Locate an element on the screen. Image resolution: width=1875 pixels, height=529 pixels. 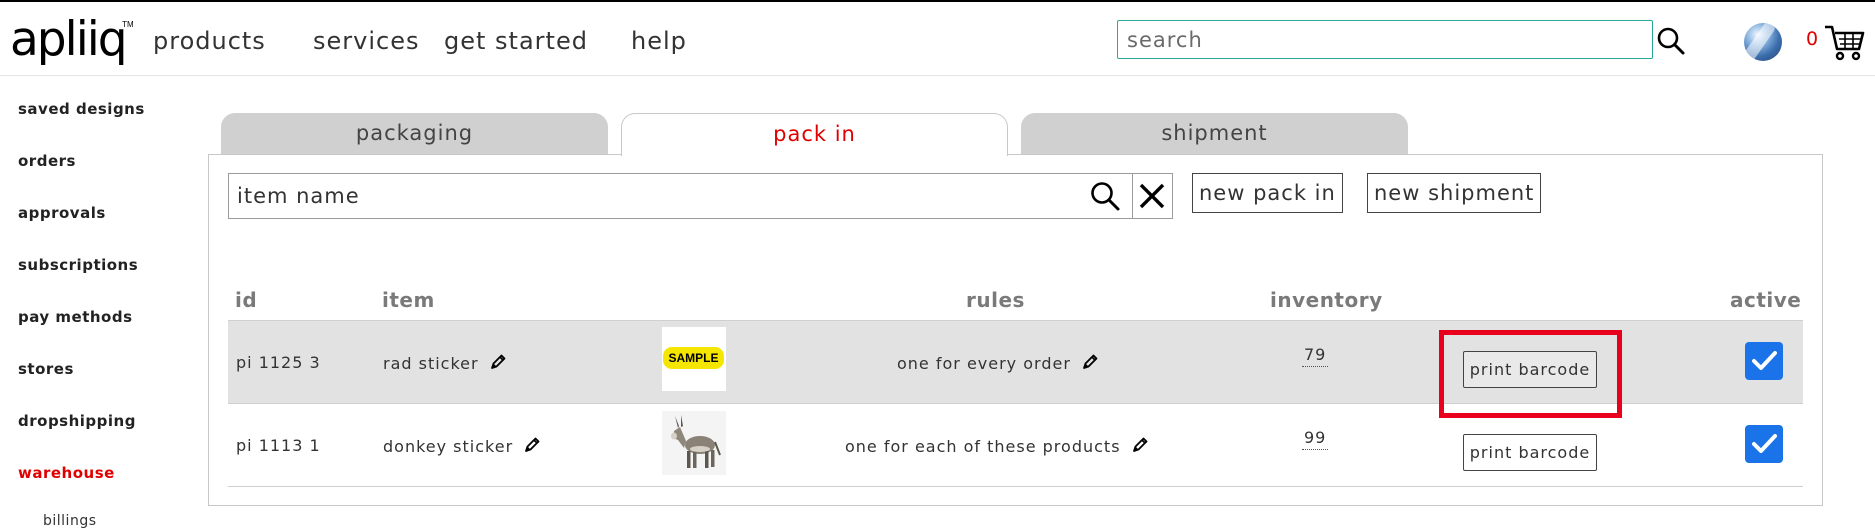
new-shipment-button: new shipment is located at coordinates (1454, 193).